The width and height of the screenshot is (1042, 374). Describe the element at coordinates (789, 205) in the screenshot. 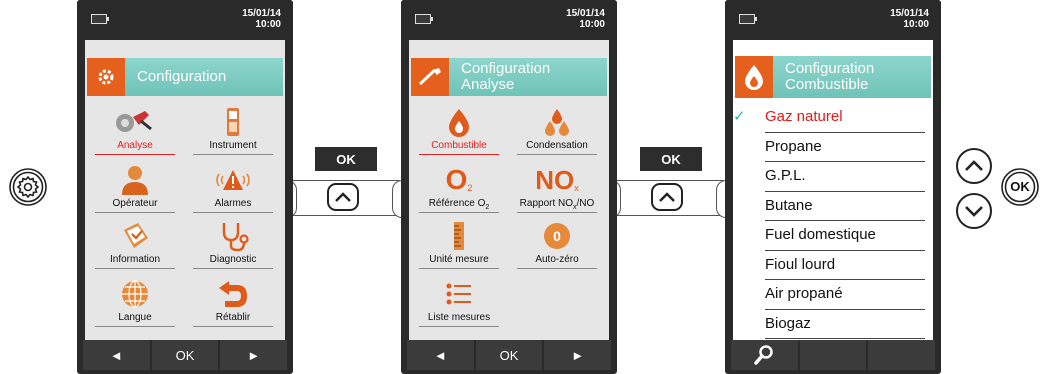

I see `fuel-label: Butane` at that location.